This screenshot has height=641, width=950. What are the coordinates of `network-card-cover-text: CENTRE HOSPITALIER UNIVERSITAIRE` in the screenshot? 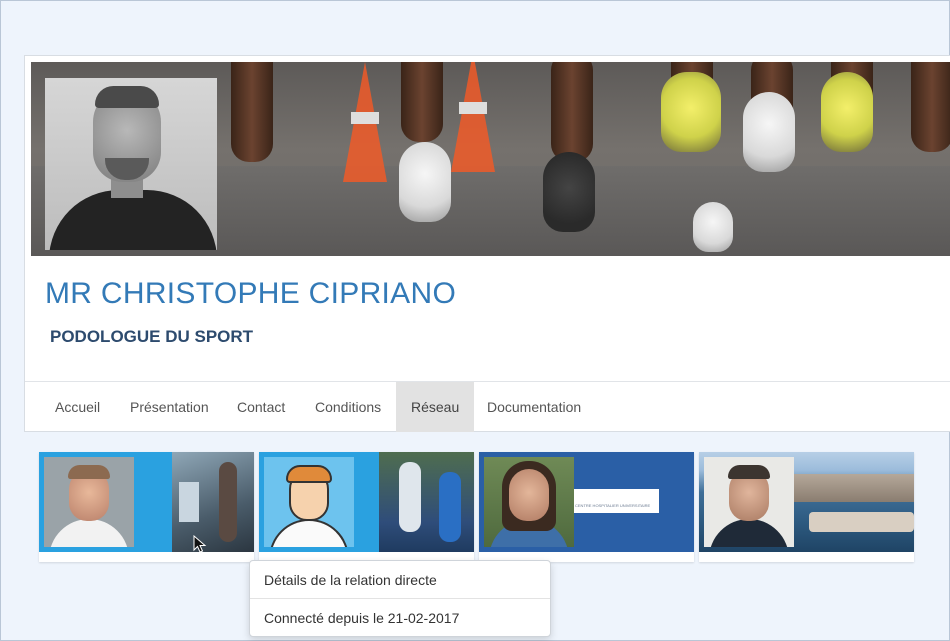 It's located at (613, 505).